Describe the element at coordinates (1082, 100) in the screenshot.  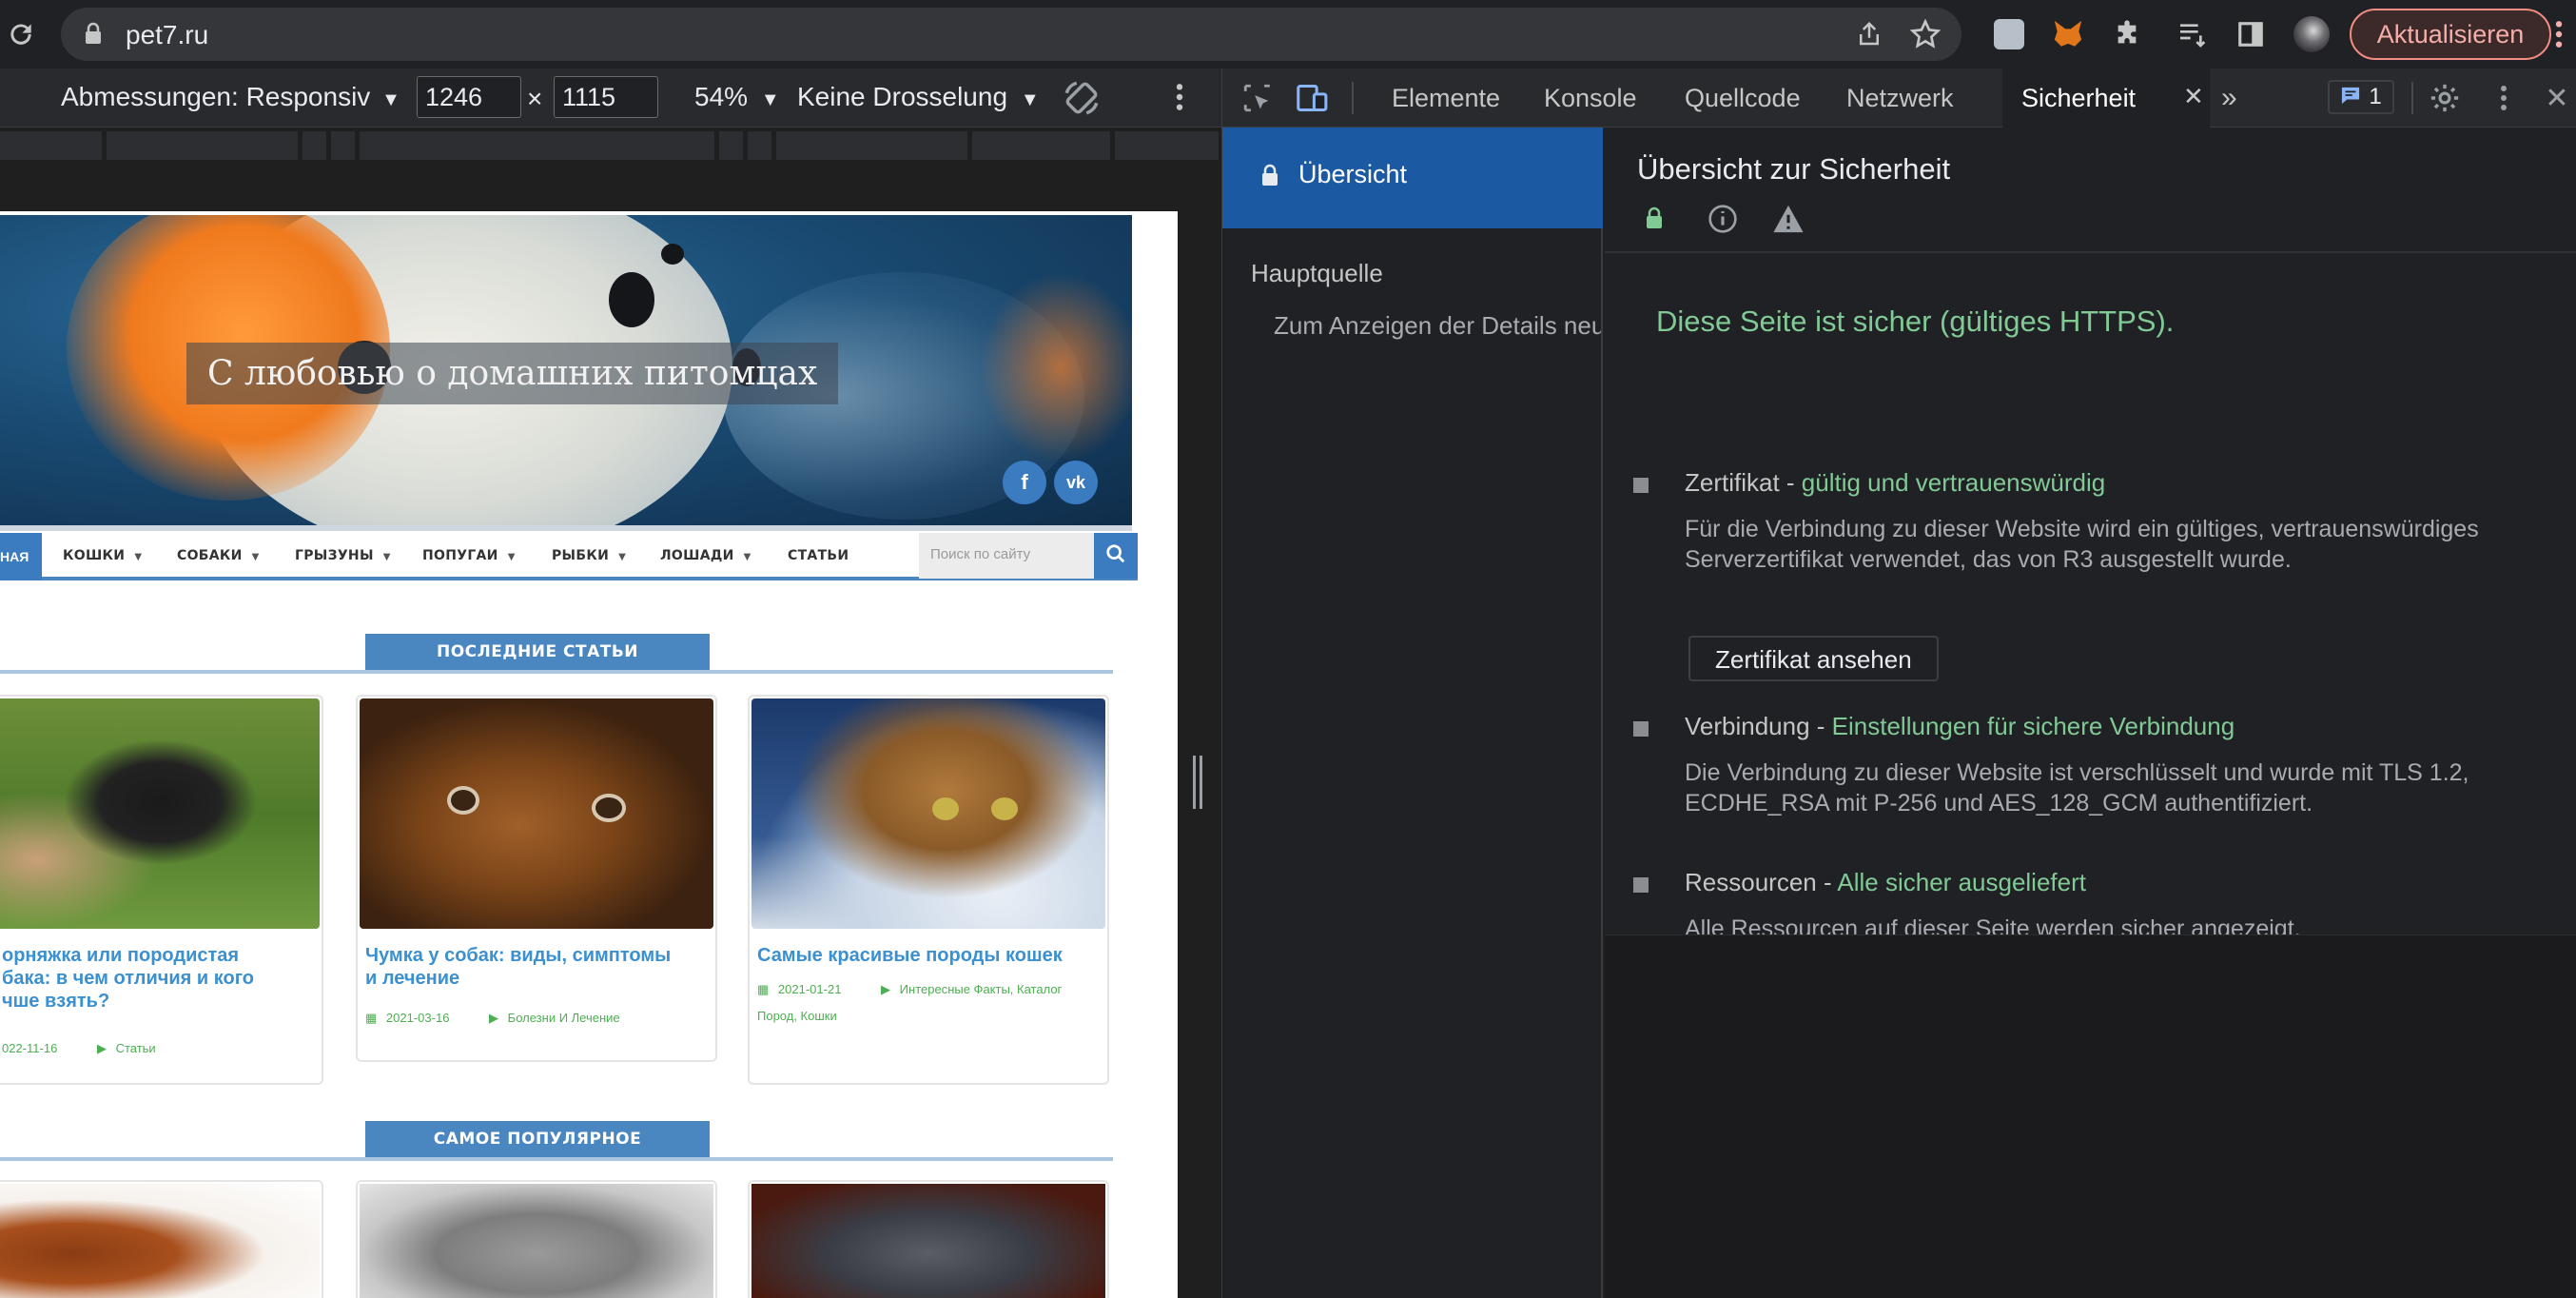
I see `rotate-icon` at that location.